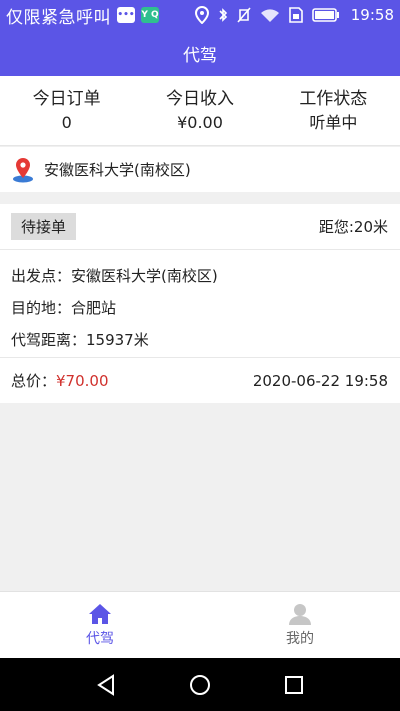 The width and height of the screenshot is (400, 711). I want to click on order-destination: 目的地：合肥站, so click(64, 308).